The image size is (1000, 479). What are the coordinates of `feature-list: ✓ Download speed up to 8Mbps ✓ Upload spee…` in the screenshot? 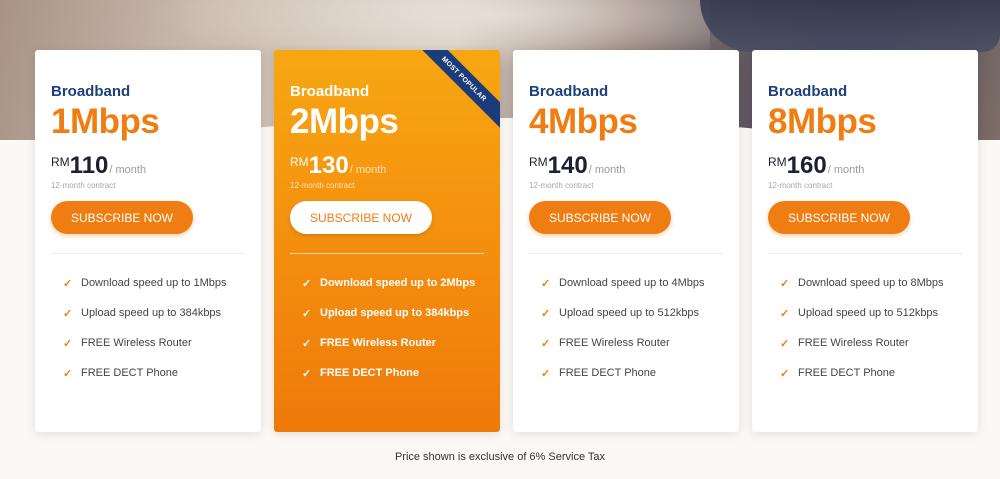 It's located at (865, 328).